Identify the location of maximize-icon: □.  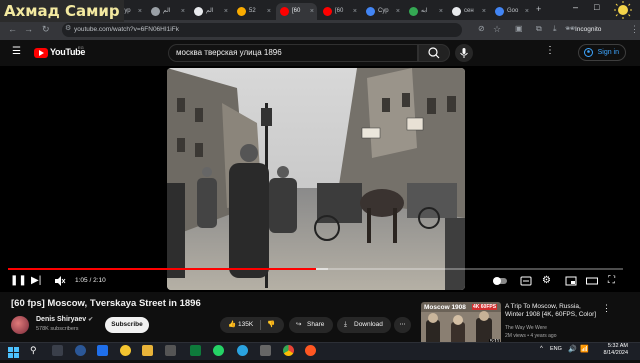
(596, 7).